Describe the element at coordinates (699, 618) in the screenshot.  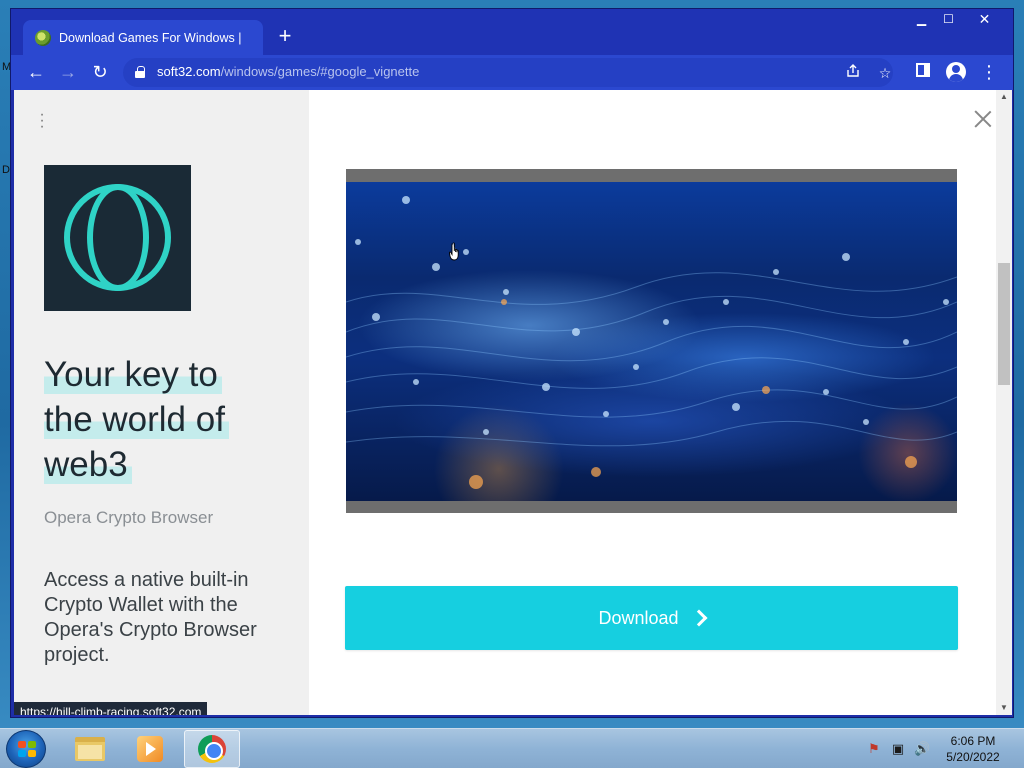
I see `chevron-right-icon` at that location.